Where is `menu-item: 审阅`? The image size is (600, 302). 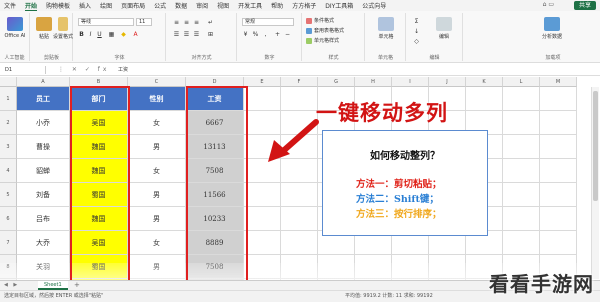 menu-item: 审阅 is located at coordinates (202, 5).